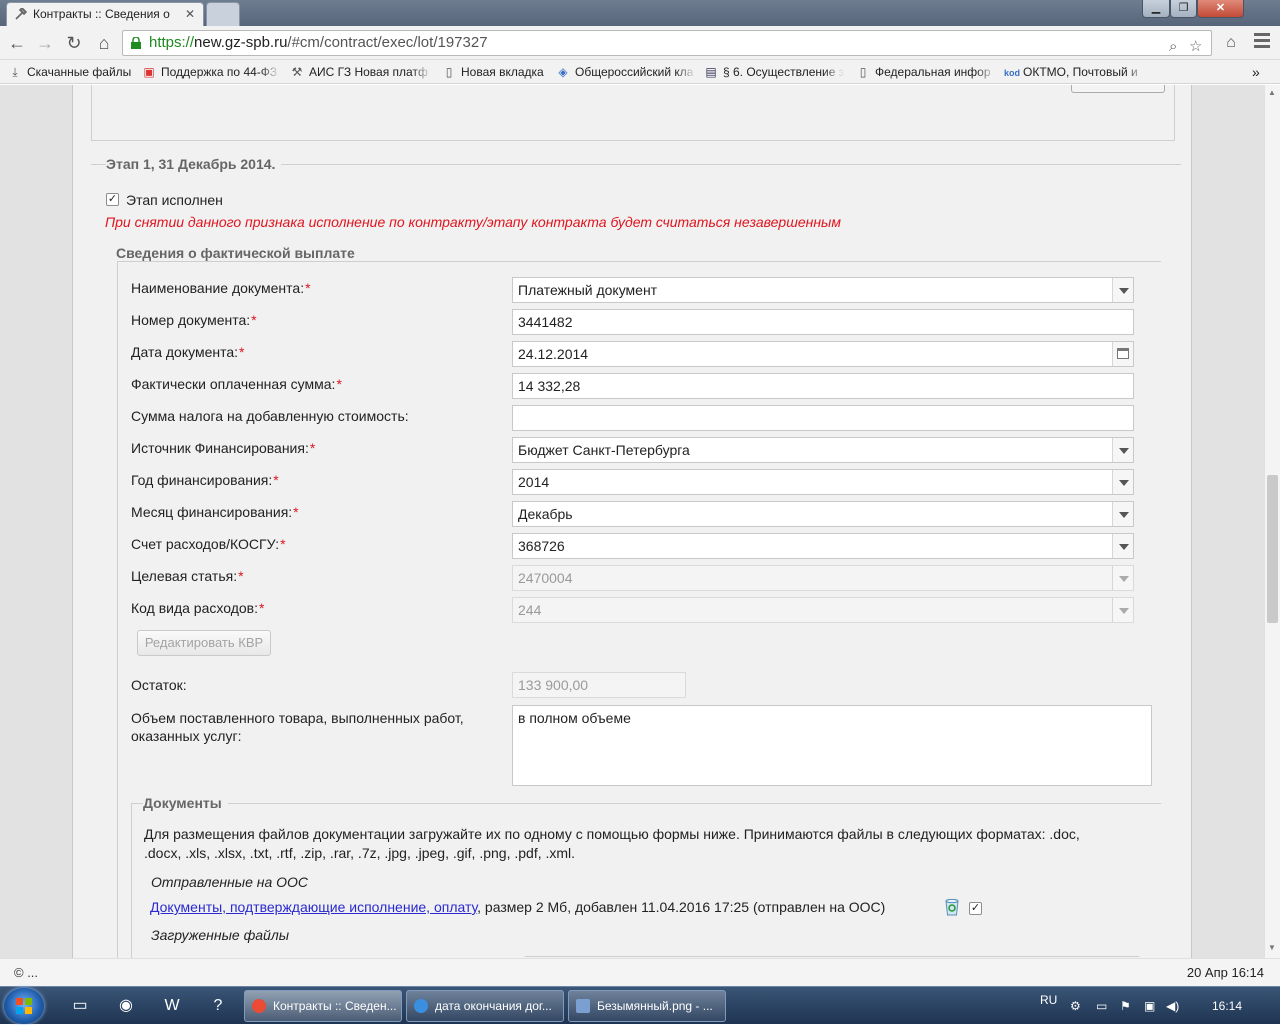 This screenshot has width=1280, height=1025. What do you see at coordinates (1149, 1006) in the screenshot?
I see `tray-display-icon: ▣` at bounding box center [1149, 1006].